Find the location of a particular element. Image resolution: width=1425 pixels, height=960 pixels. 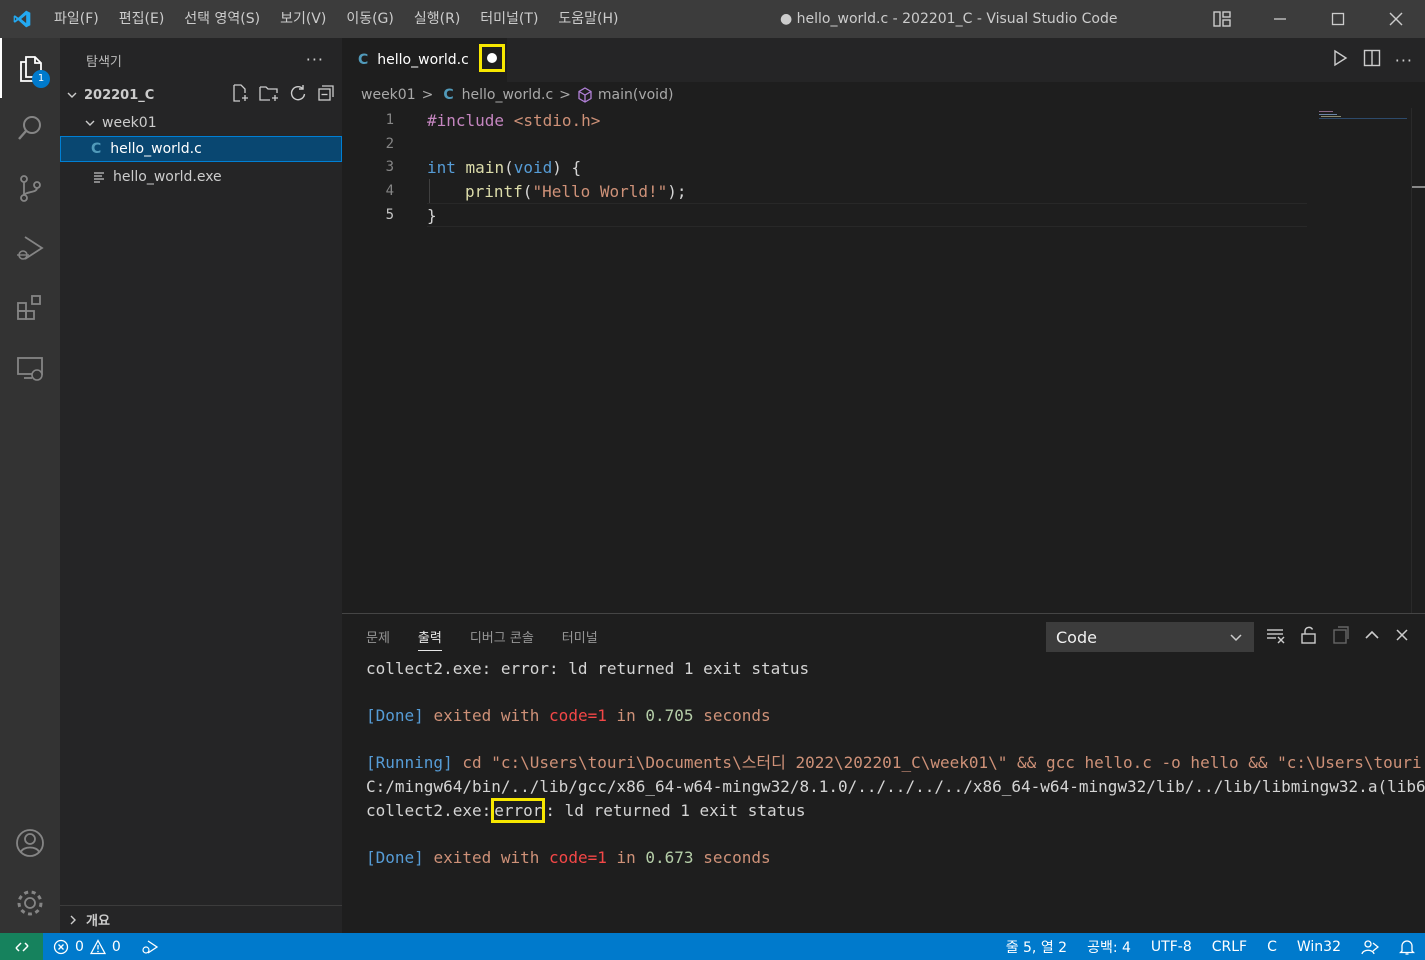

tab-label: hello_world.c is located at coordinates (423, 60).